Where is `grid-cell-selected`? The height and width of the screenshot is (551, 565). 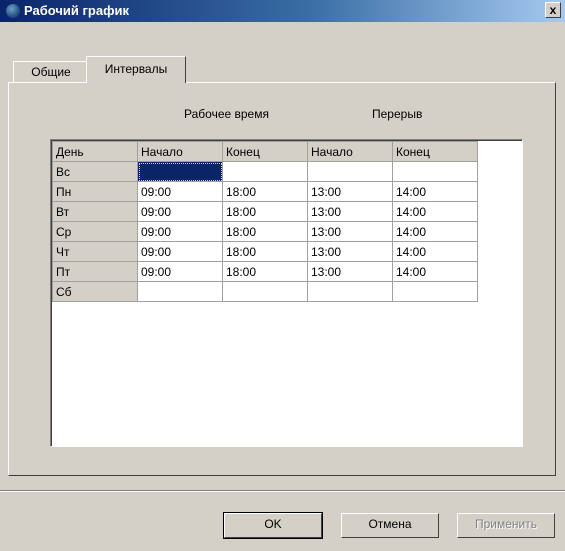
grid-cell-selected is located at coordinates (180, 171).